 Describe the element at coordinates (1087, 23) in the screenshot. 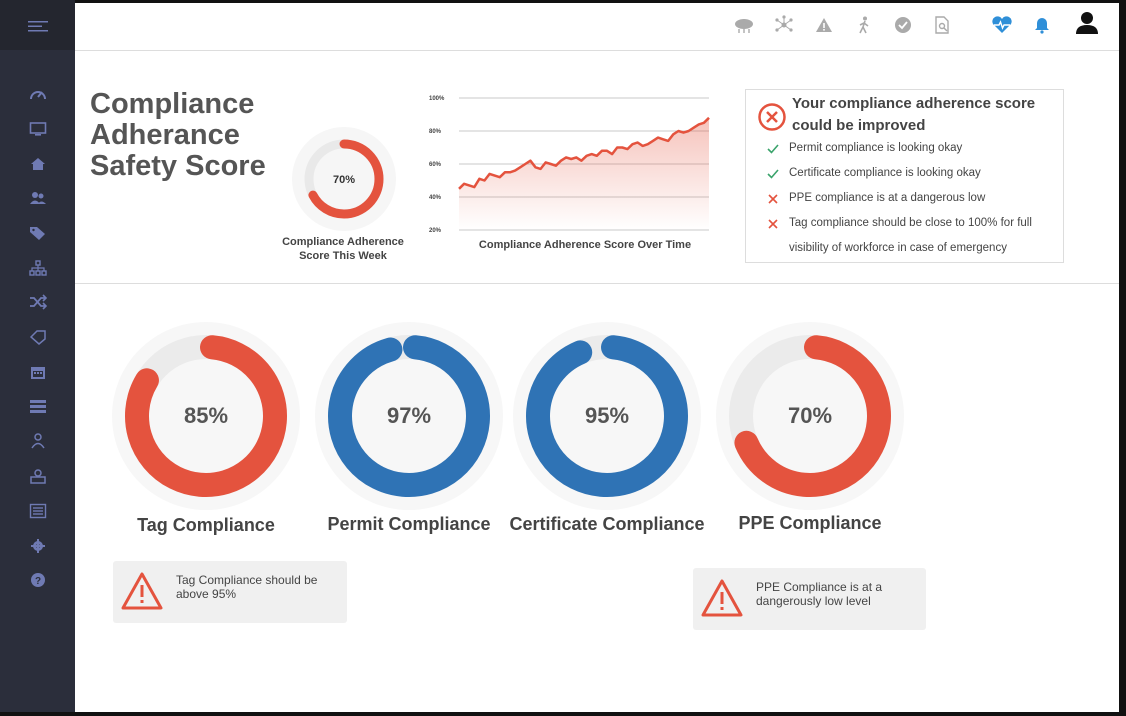

I see `user-icon` at that location.